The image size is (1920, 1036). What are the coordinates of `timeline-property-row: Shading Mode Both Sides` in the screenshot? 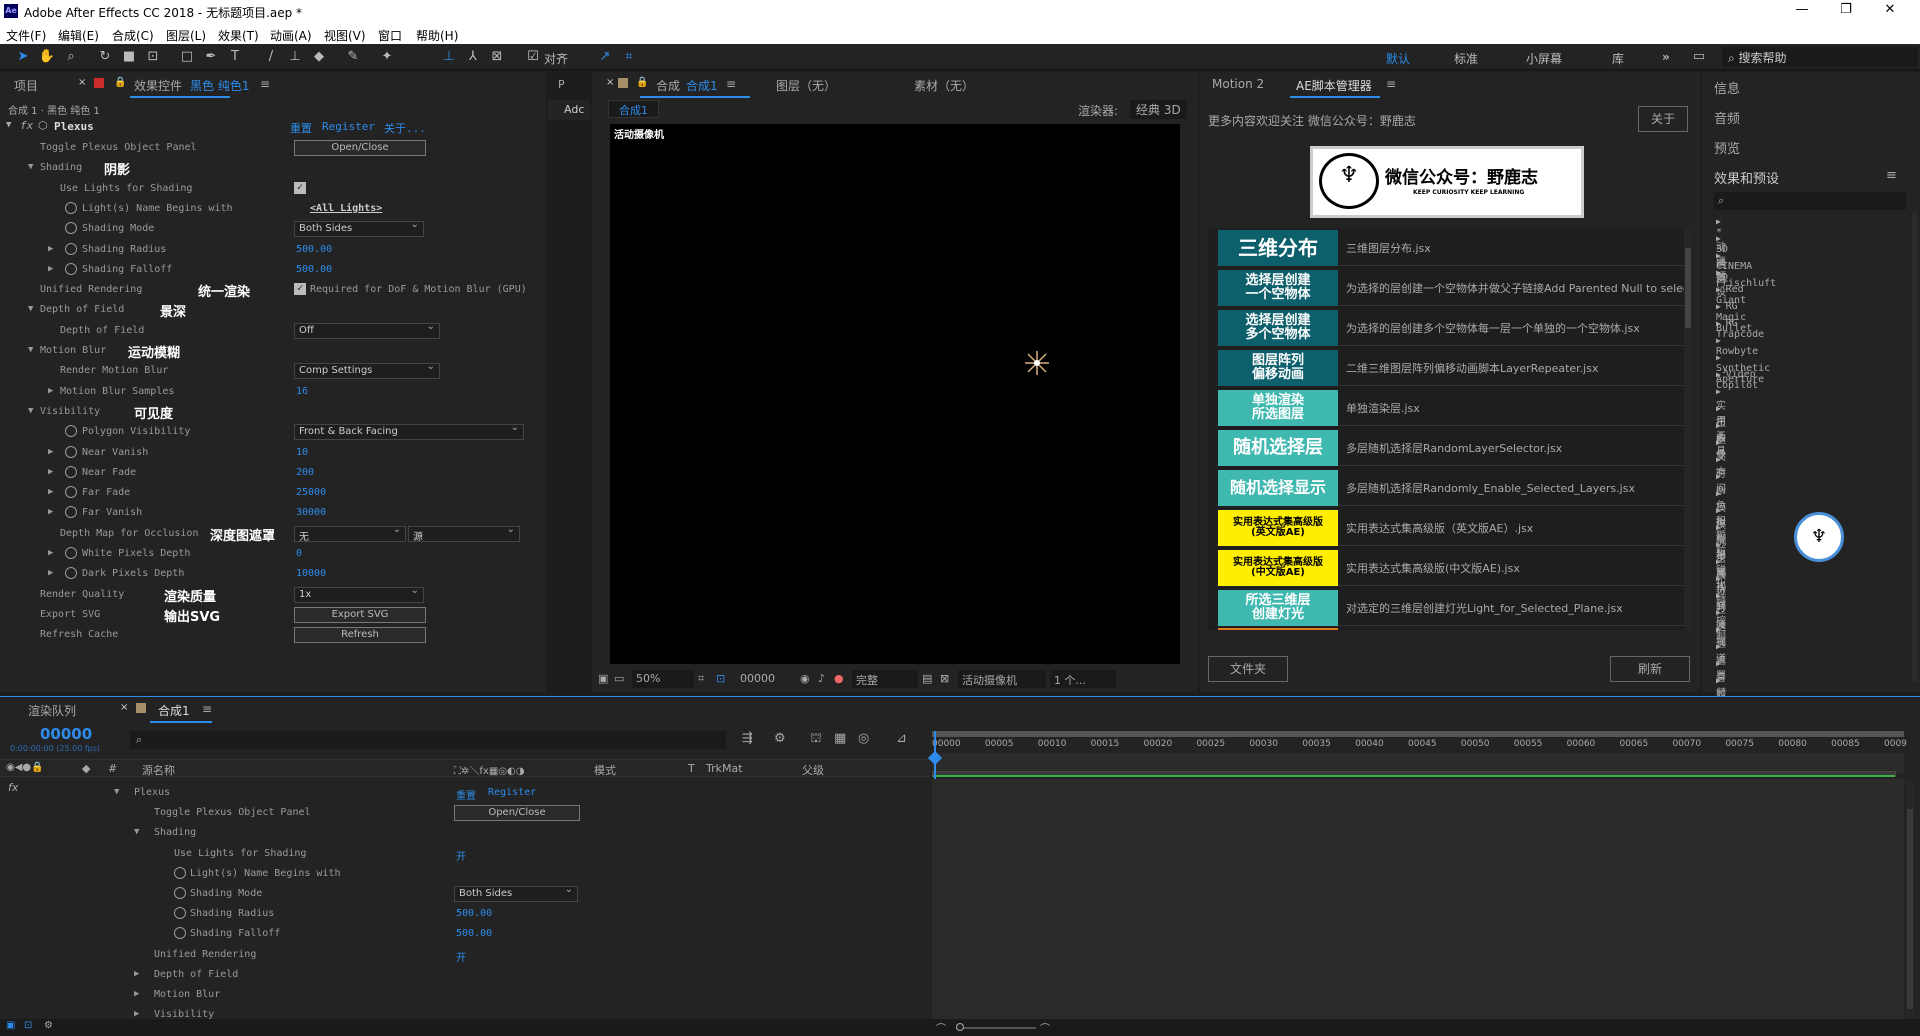 It's located at (469, 894).